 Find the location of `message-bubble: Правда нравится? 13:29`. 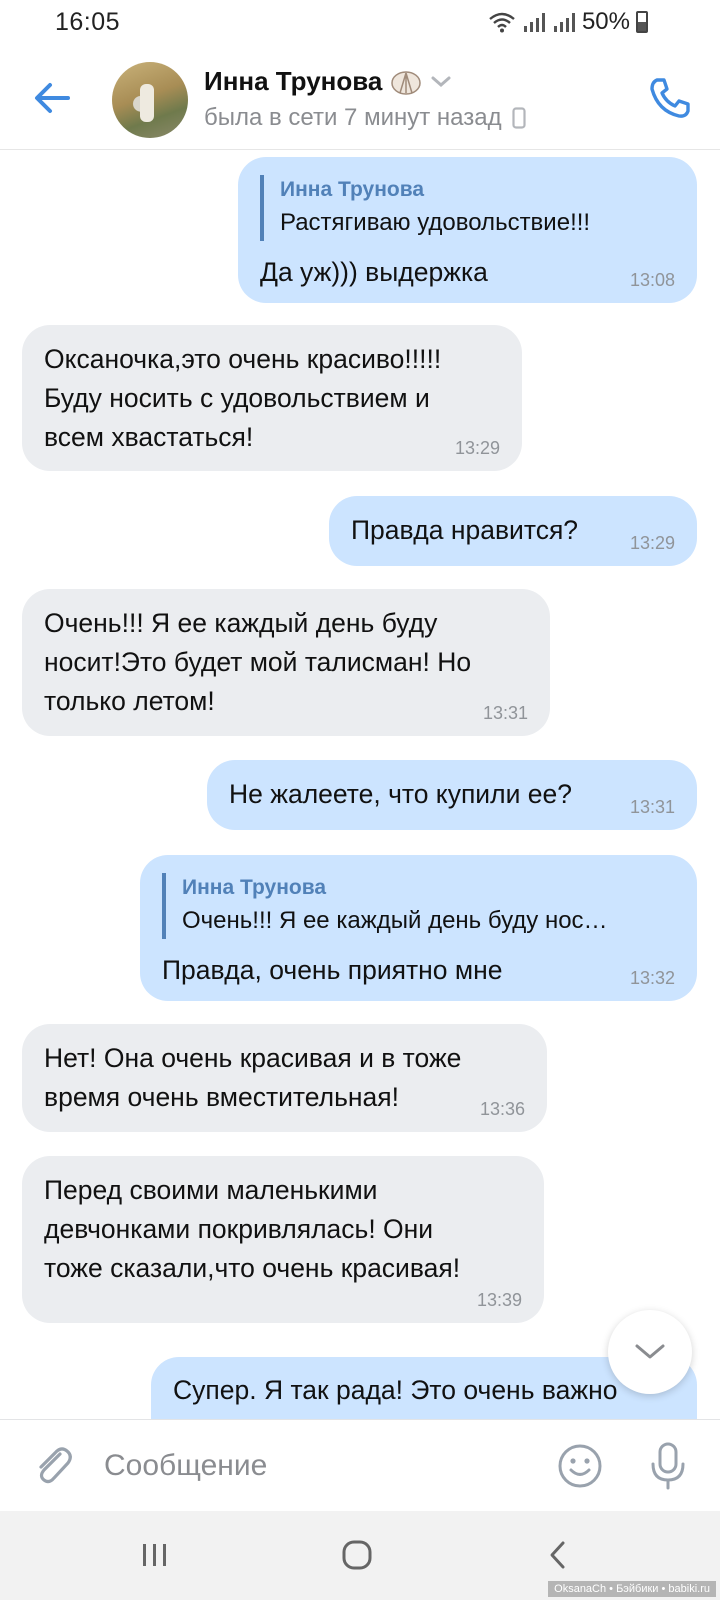

message-bubble: Правда нравится? 13:29 is located at coordinates (513, 531).